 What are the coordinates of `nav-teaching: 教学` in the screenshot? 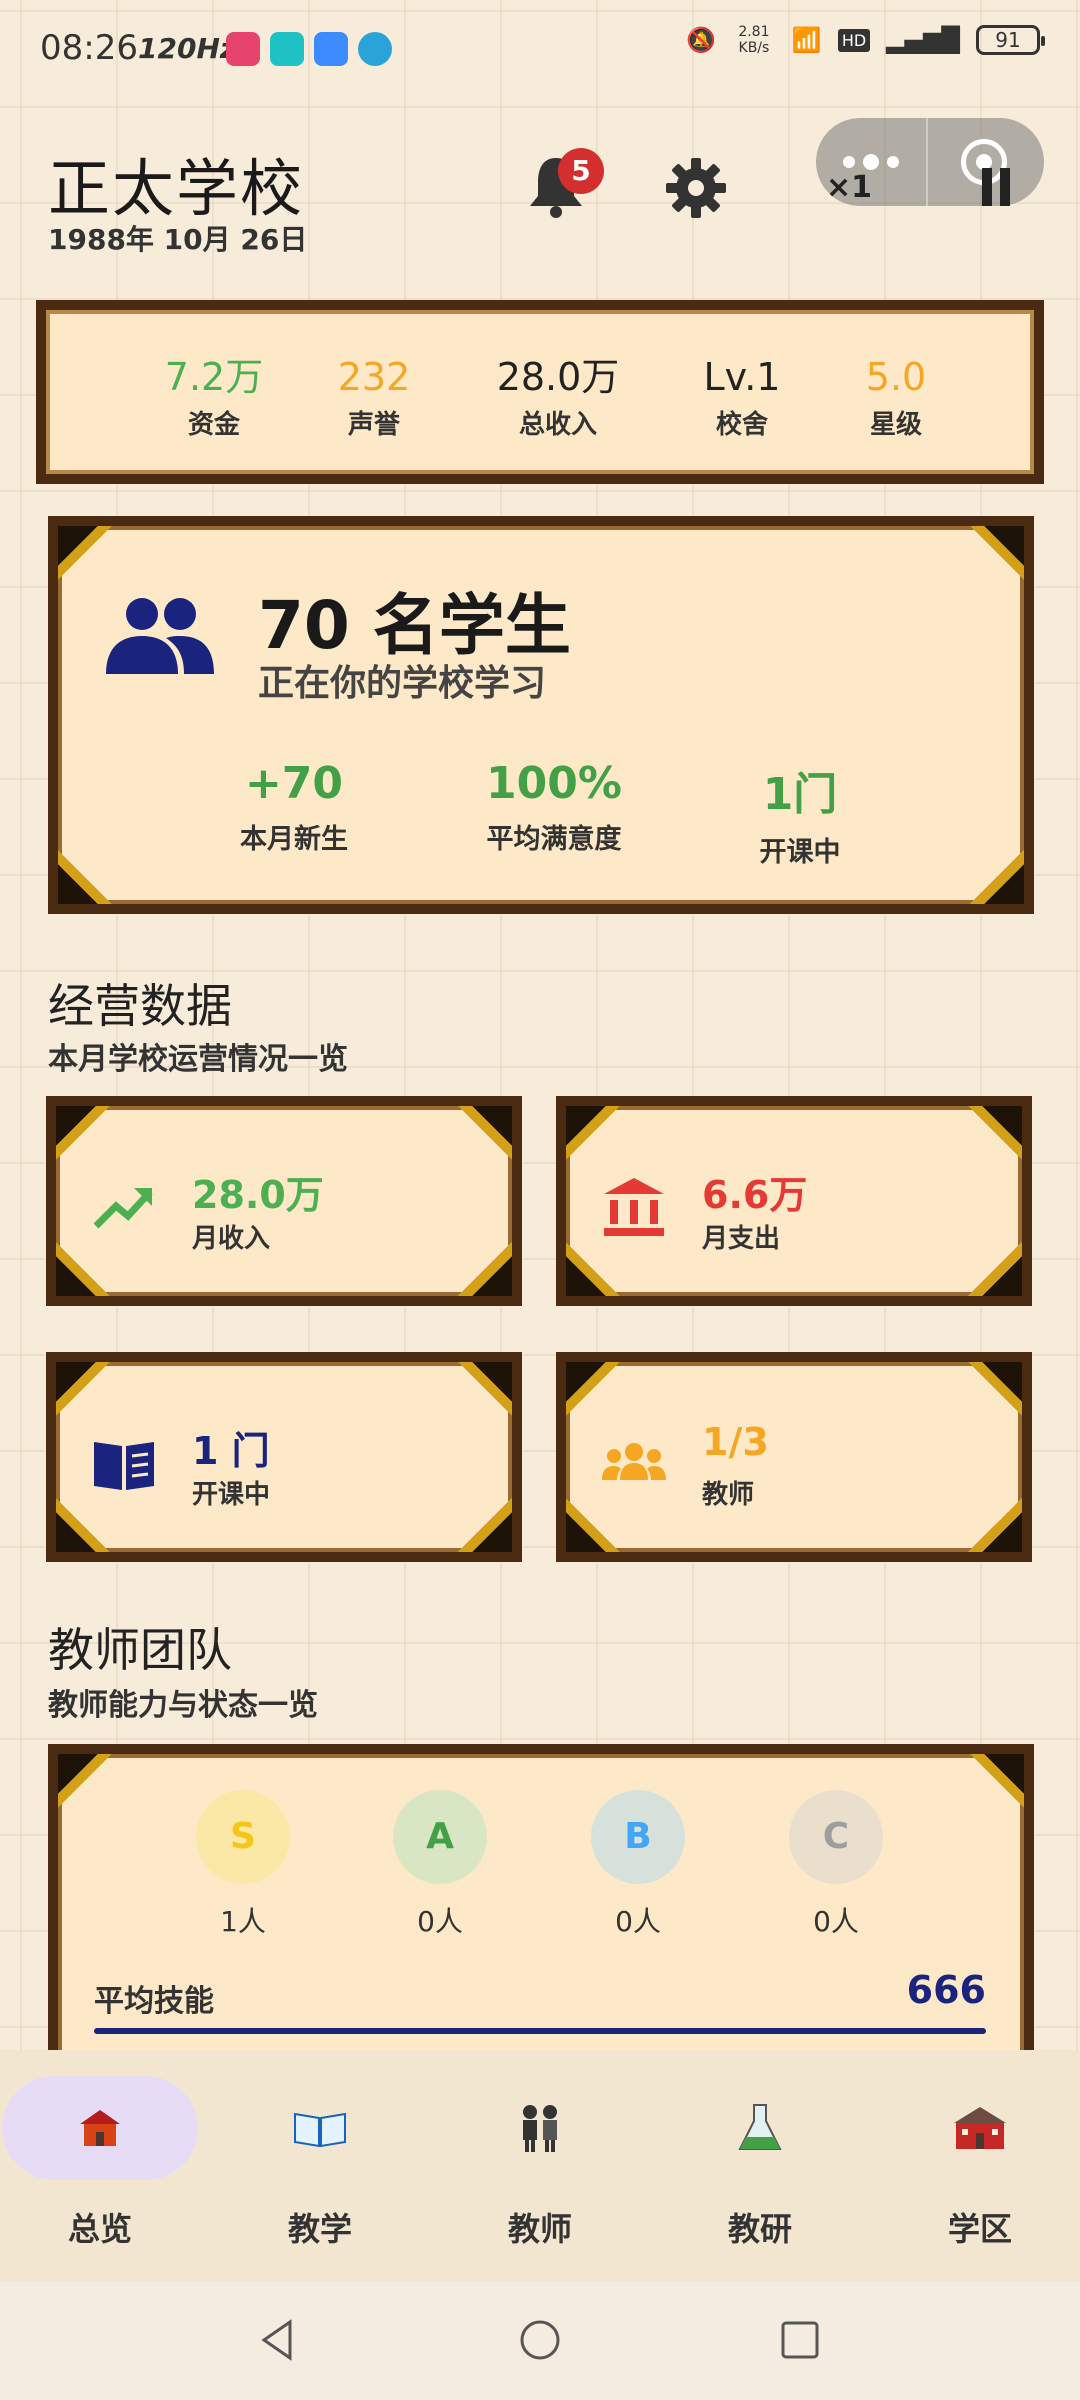 It's located at (320, 2163).